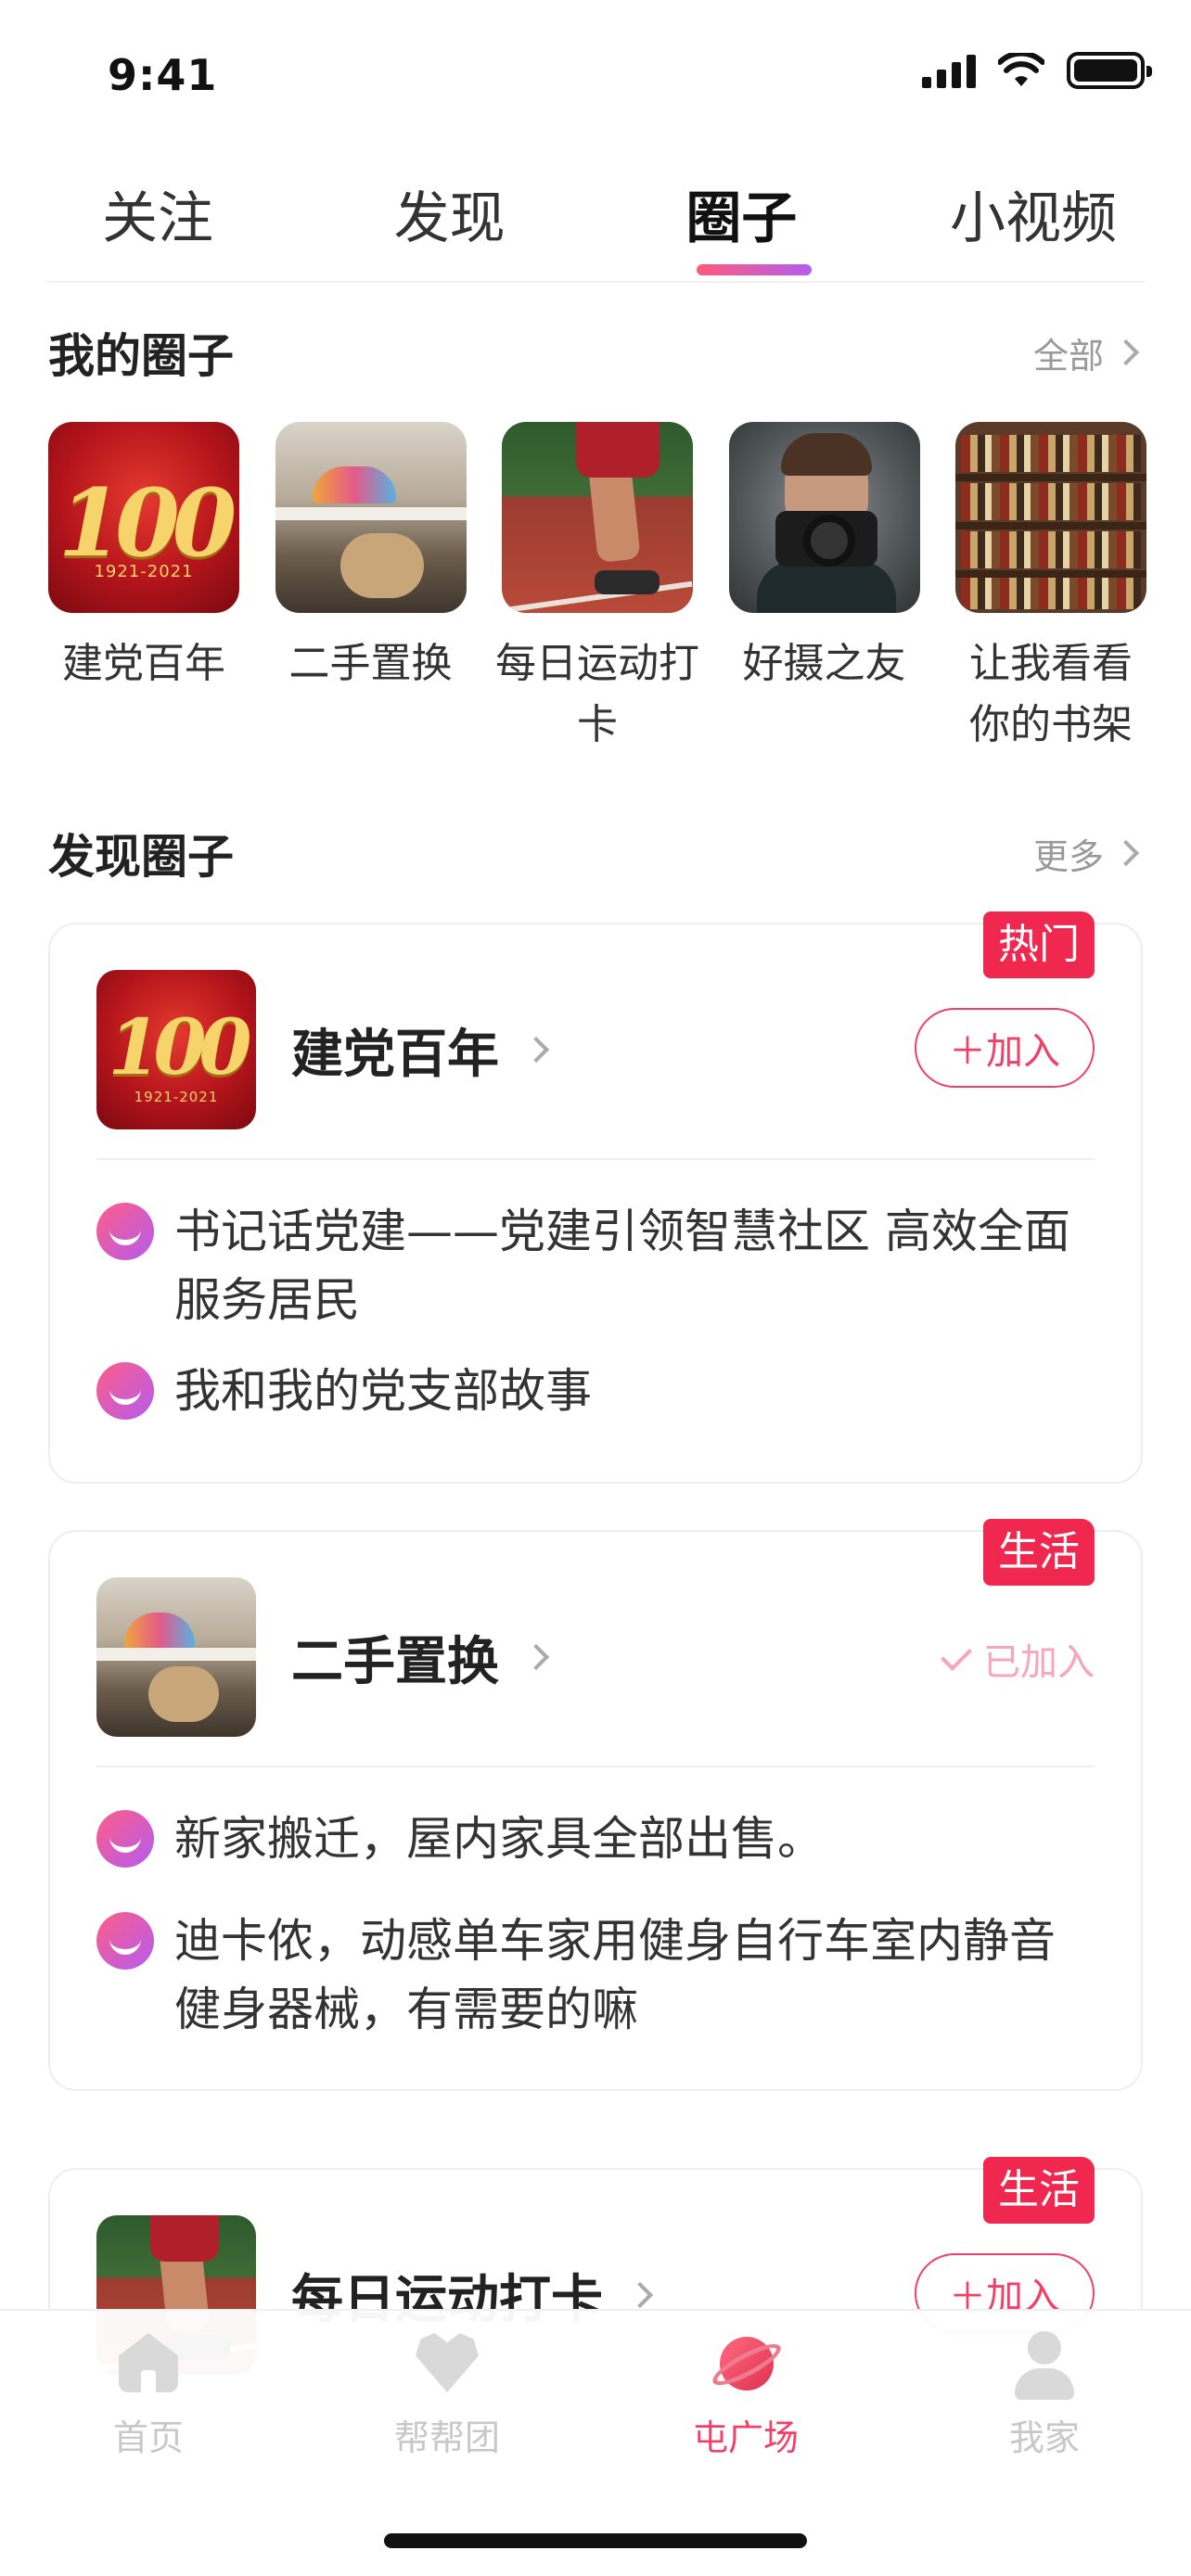  I want to click on circle-item: 二手置换, so click(371, 589).